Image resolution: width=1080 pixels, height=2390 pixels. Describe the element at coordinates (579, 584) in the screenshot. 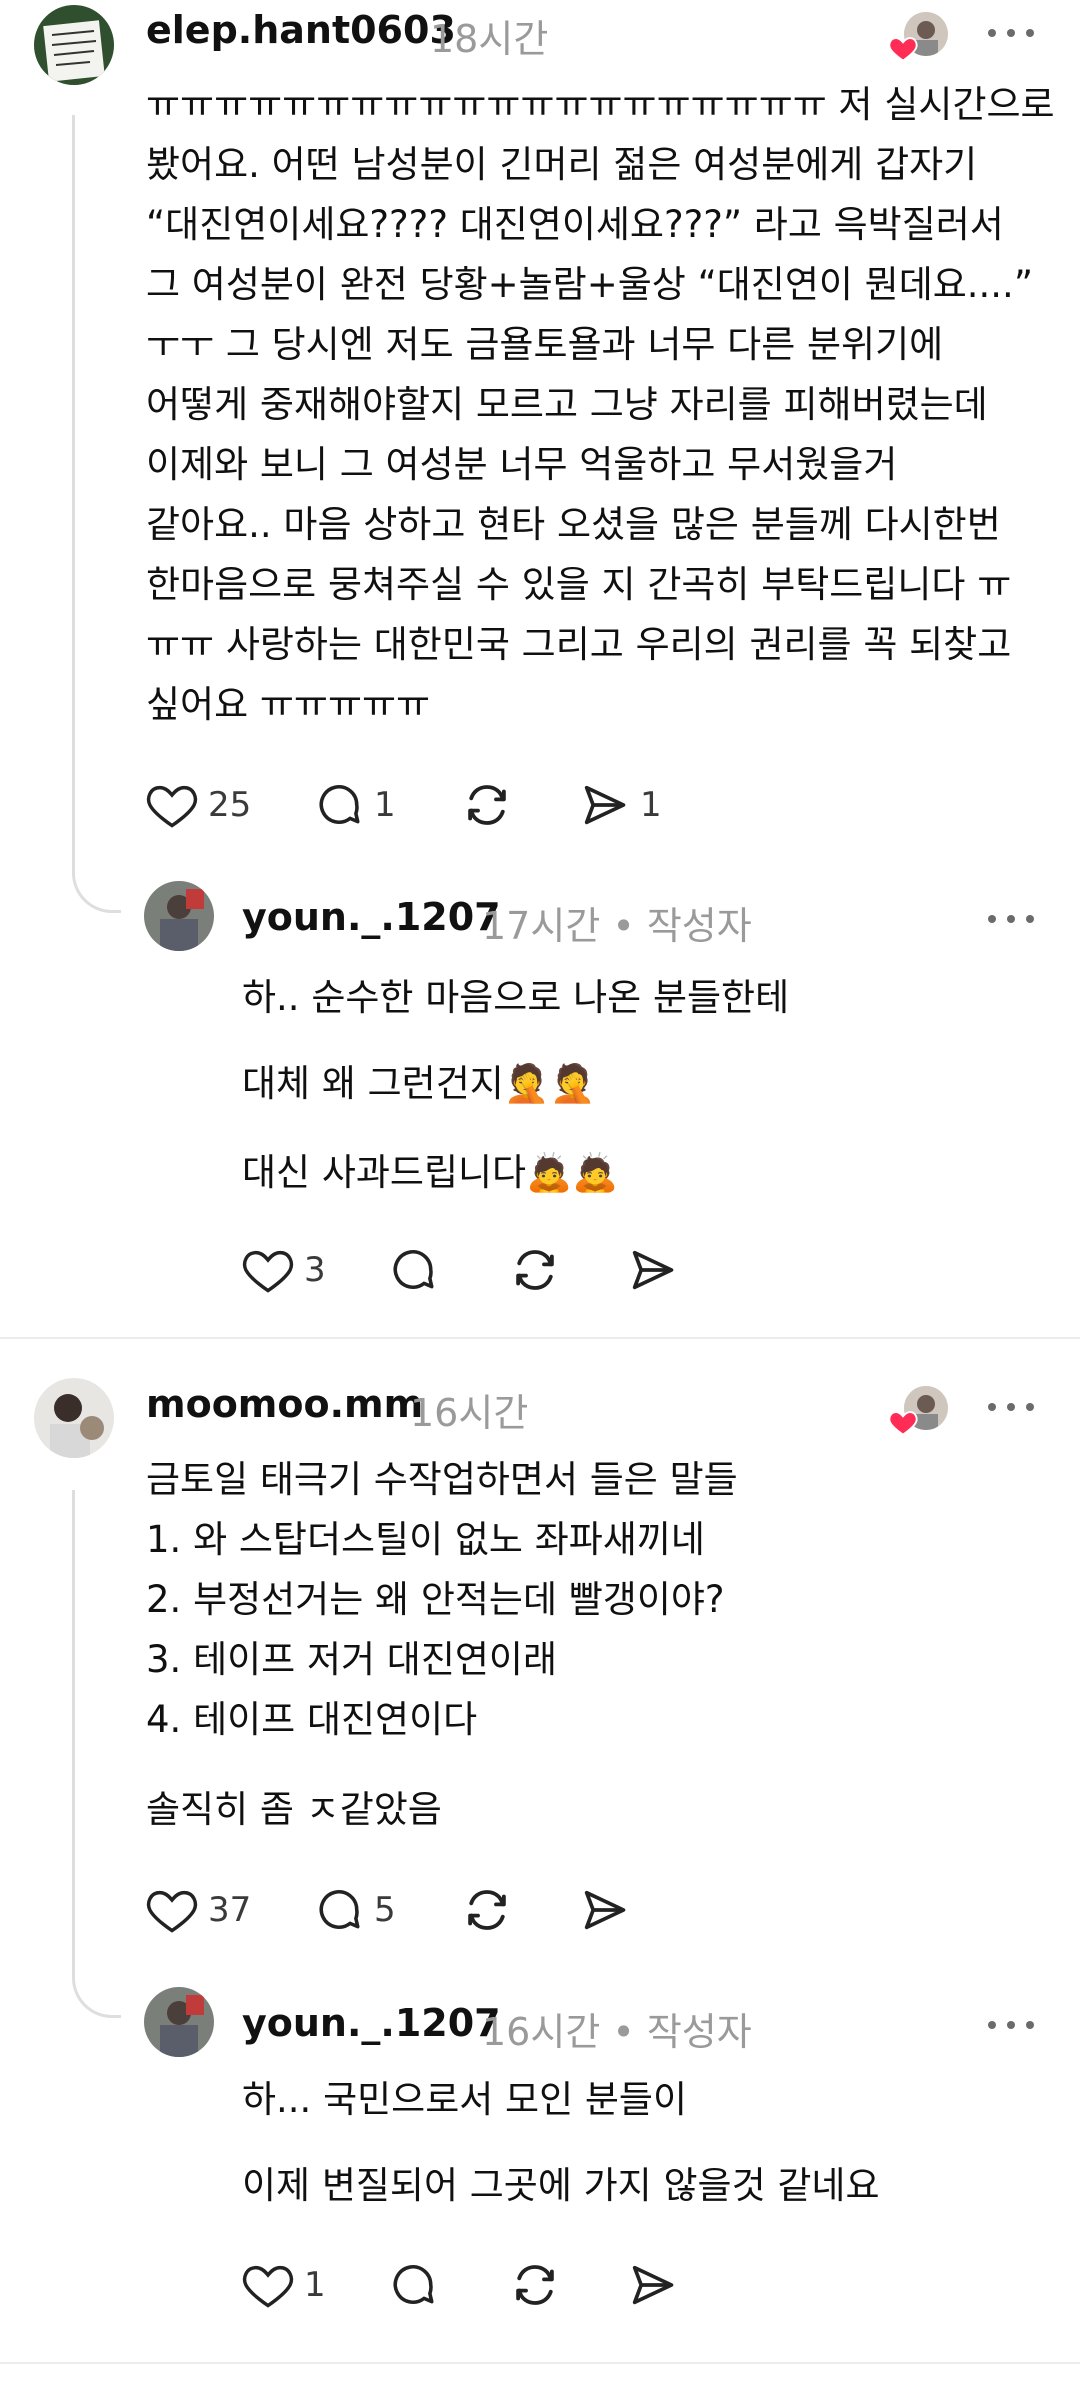

I see `comment-line: 한마음으로 뭉쳐주실 수 있을 지 간곡히 부탁드립니다 ㅠ` at that location.